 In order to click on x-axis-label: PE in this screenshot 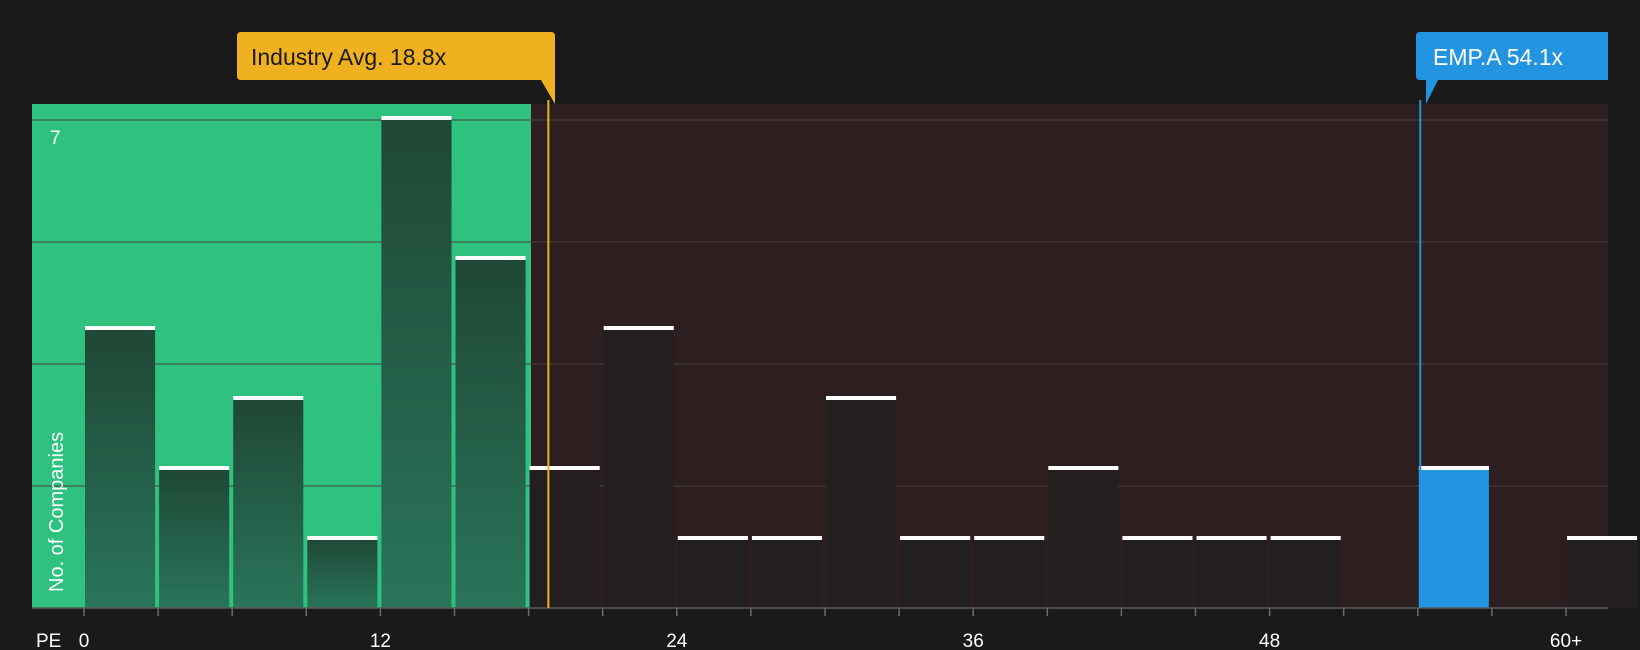, I will do `click(48, 640)`.